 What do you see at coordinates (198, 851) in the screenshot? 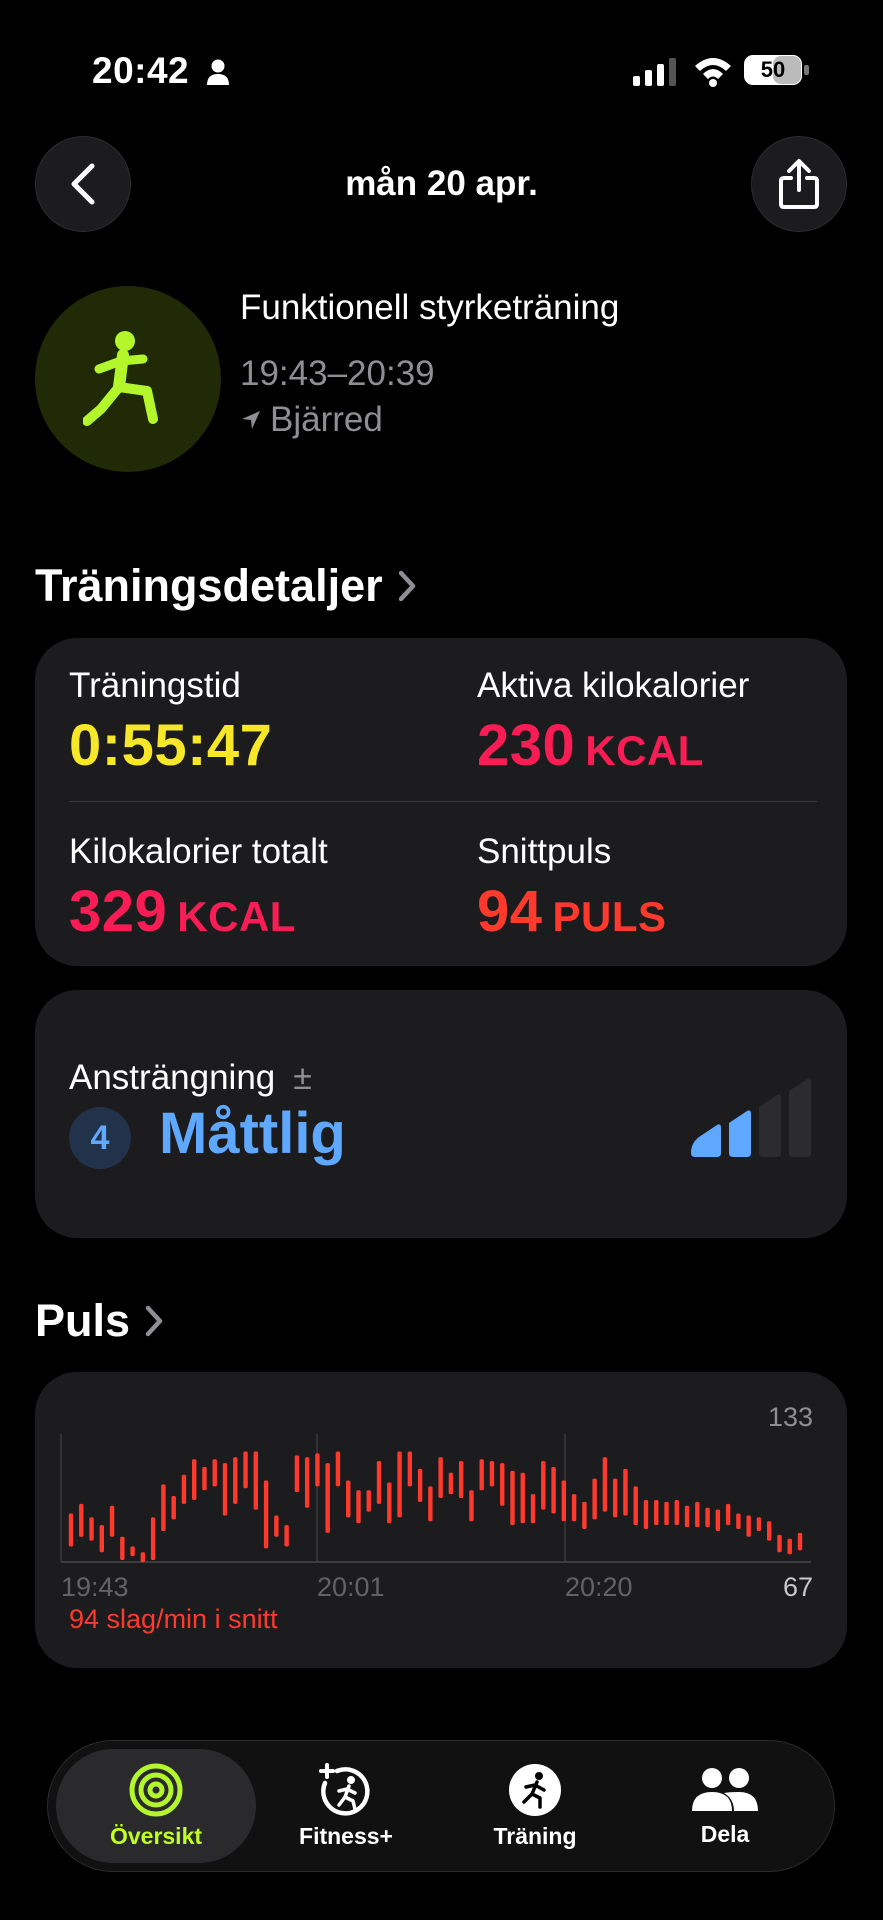
I see `total-kcal-label: Kilokalorier totalt` at bounding box center [198, 851].